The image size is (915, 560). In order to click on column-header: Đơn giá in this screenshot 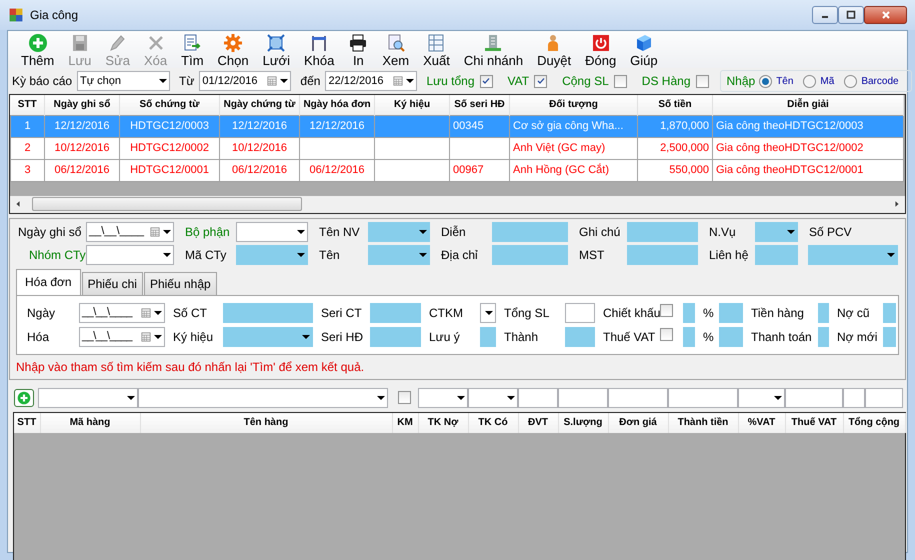, I will do `click(638, 422)`.